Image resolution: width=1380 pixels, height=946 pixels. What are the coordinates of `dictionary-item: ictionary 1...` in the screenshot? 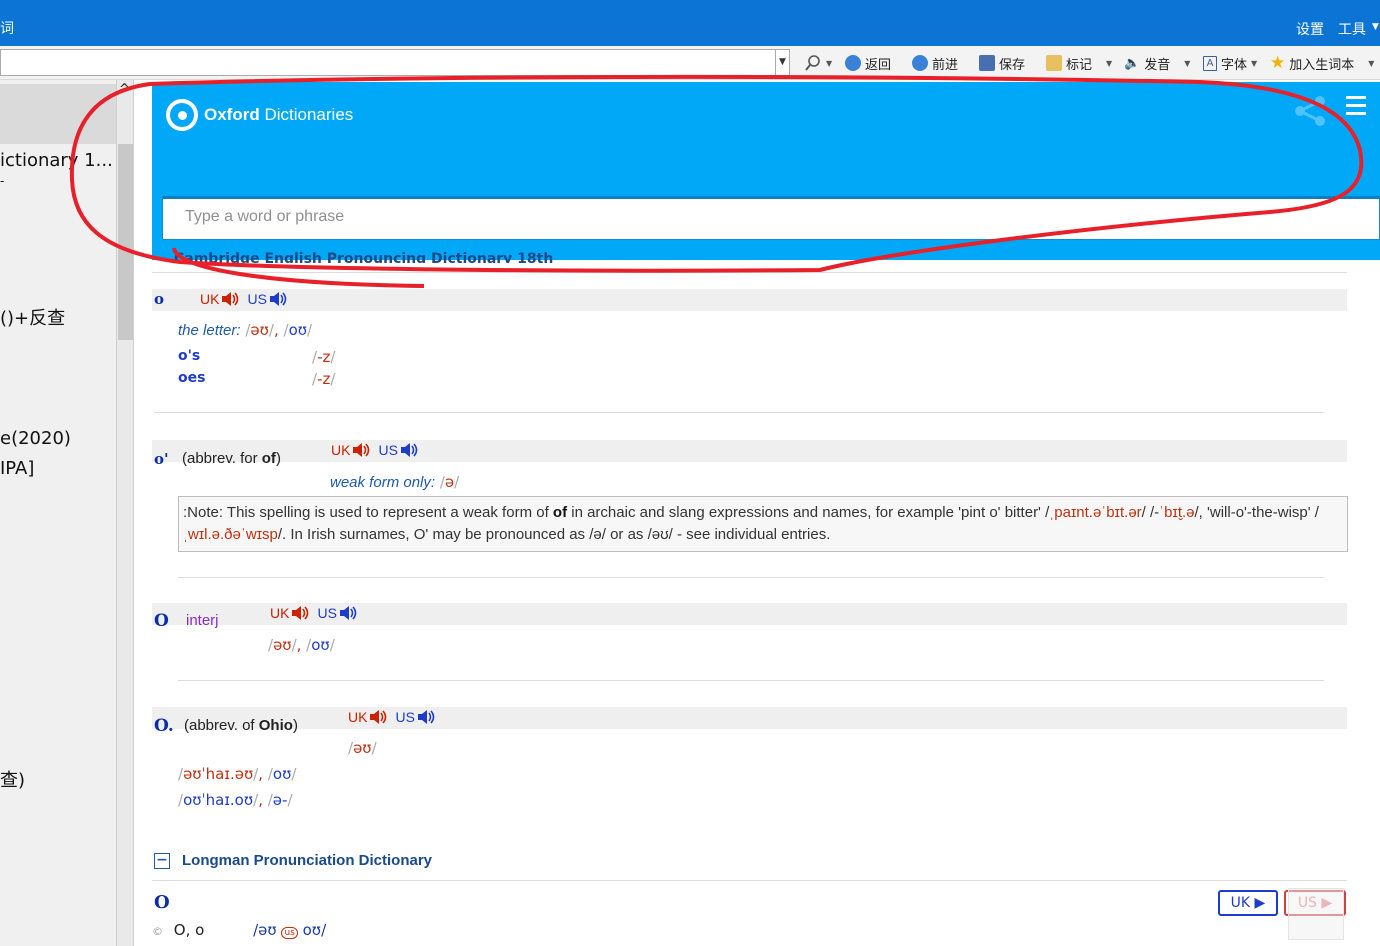 It's located at (56, 160).